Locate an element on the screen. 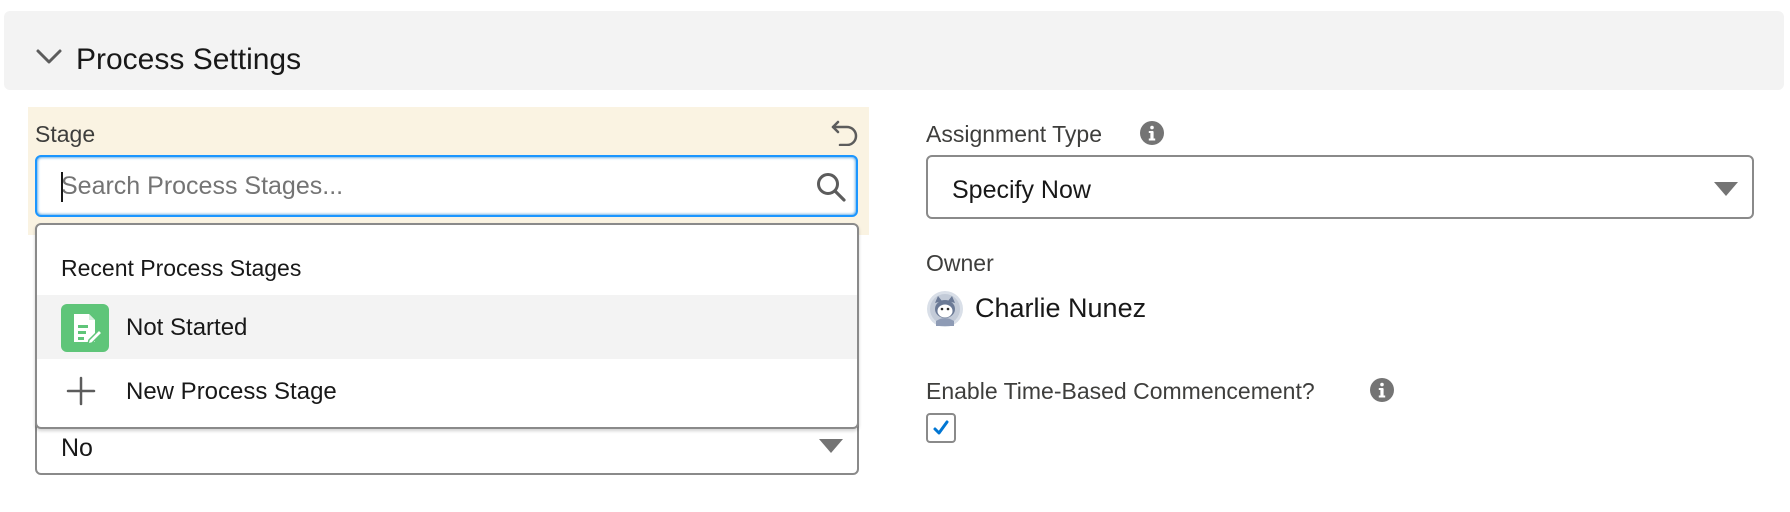 This screenshot has height=512, width=1790. left-select-value: No is located at coordinates (77, 448).